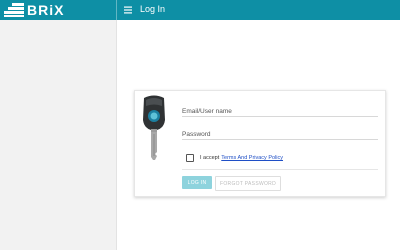 This screenshot has height=250, width=400. Describe the element at coordinates (128, 10) in the screenshot. I see `hamburger-menu-icon` at that location.